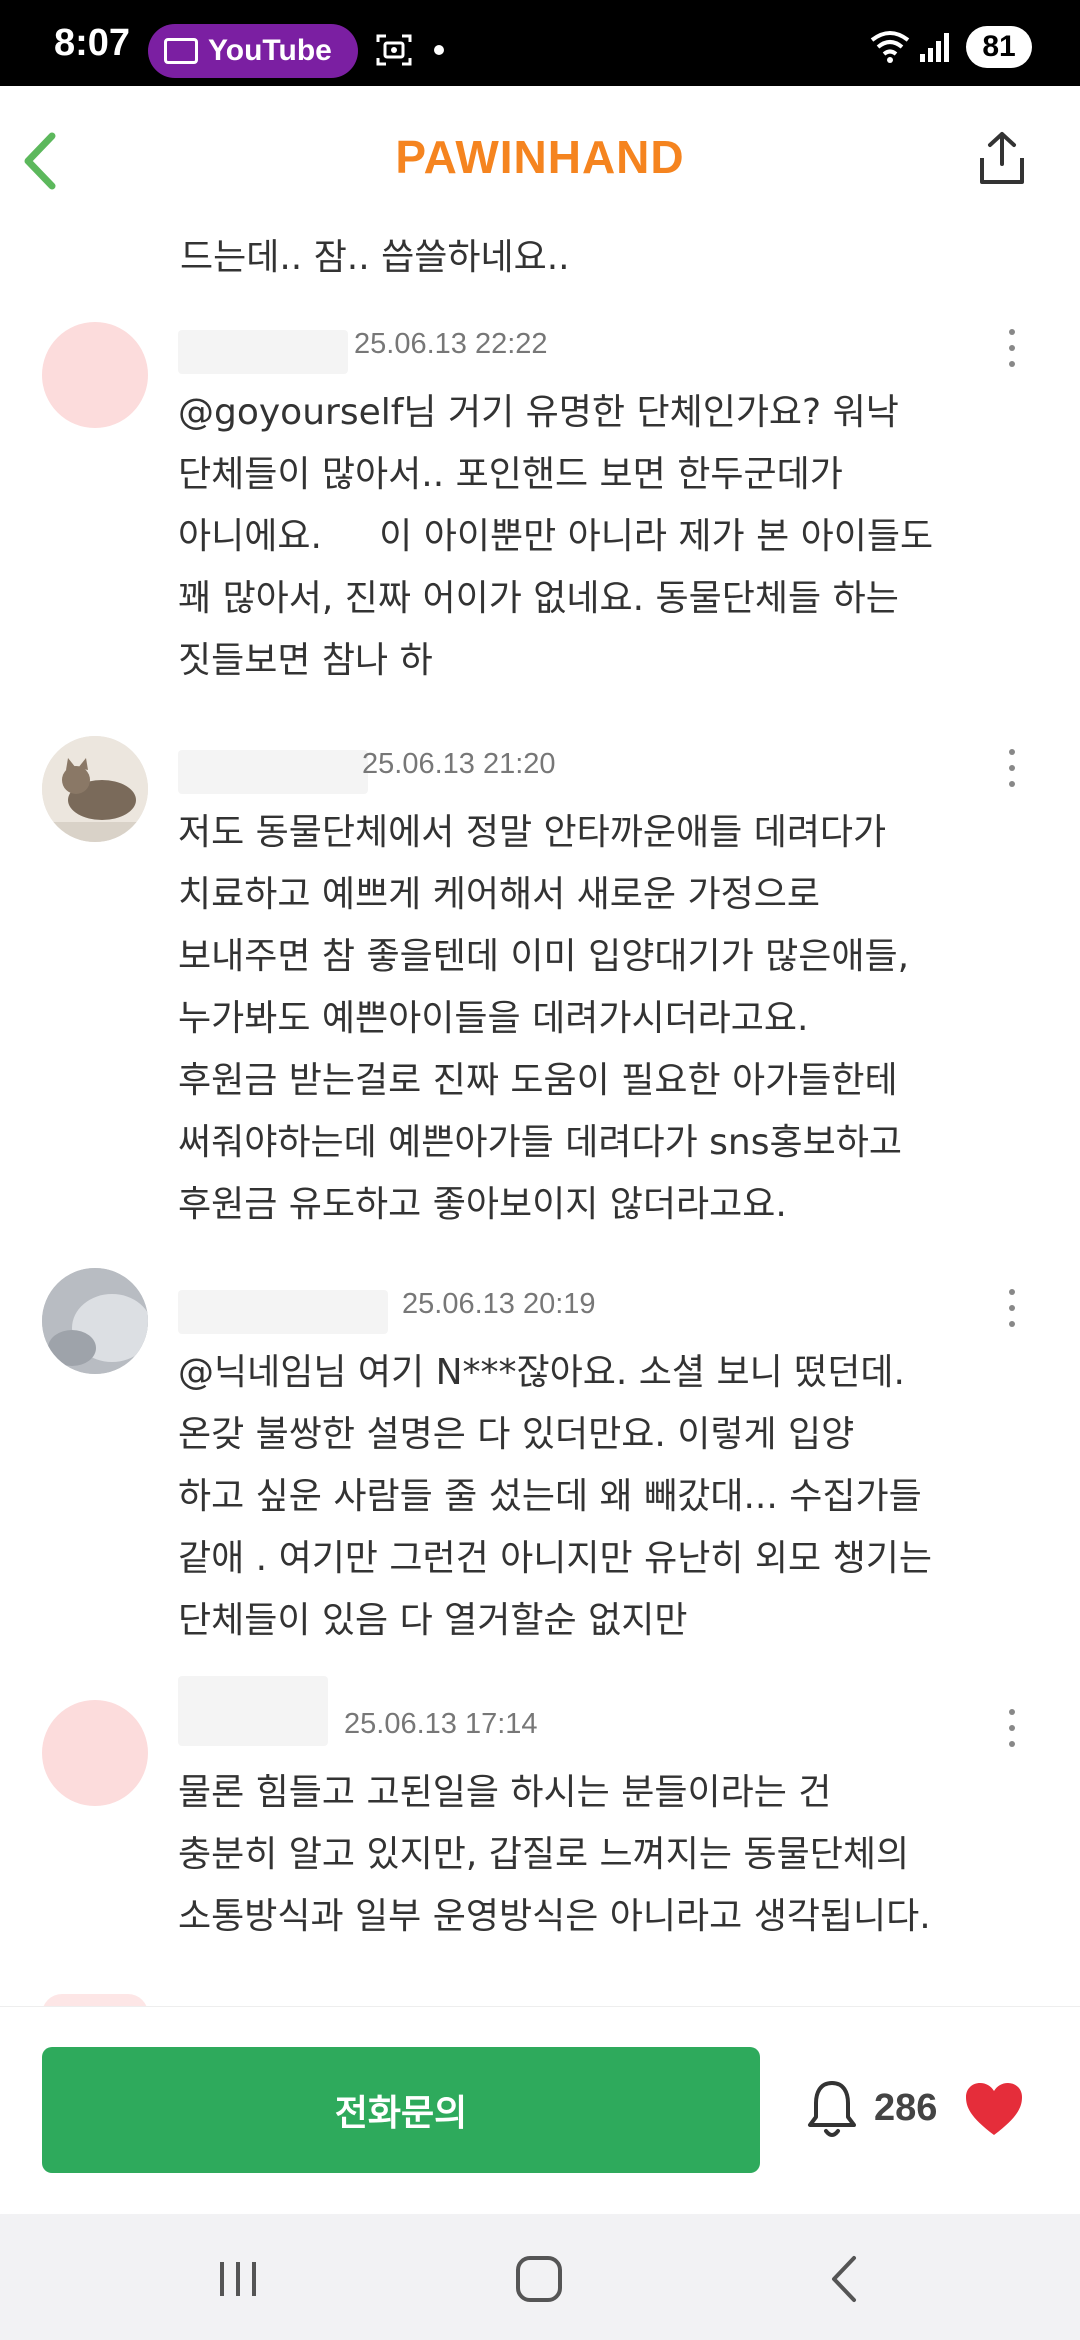 The width and height of the screenshot is (1080, 2340). Describe the element at coordinates (92, 43) in the screenshot. I see `status-time: 8:07` at that location.